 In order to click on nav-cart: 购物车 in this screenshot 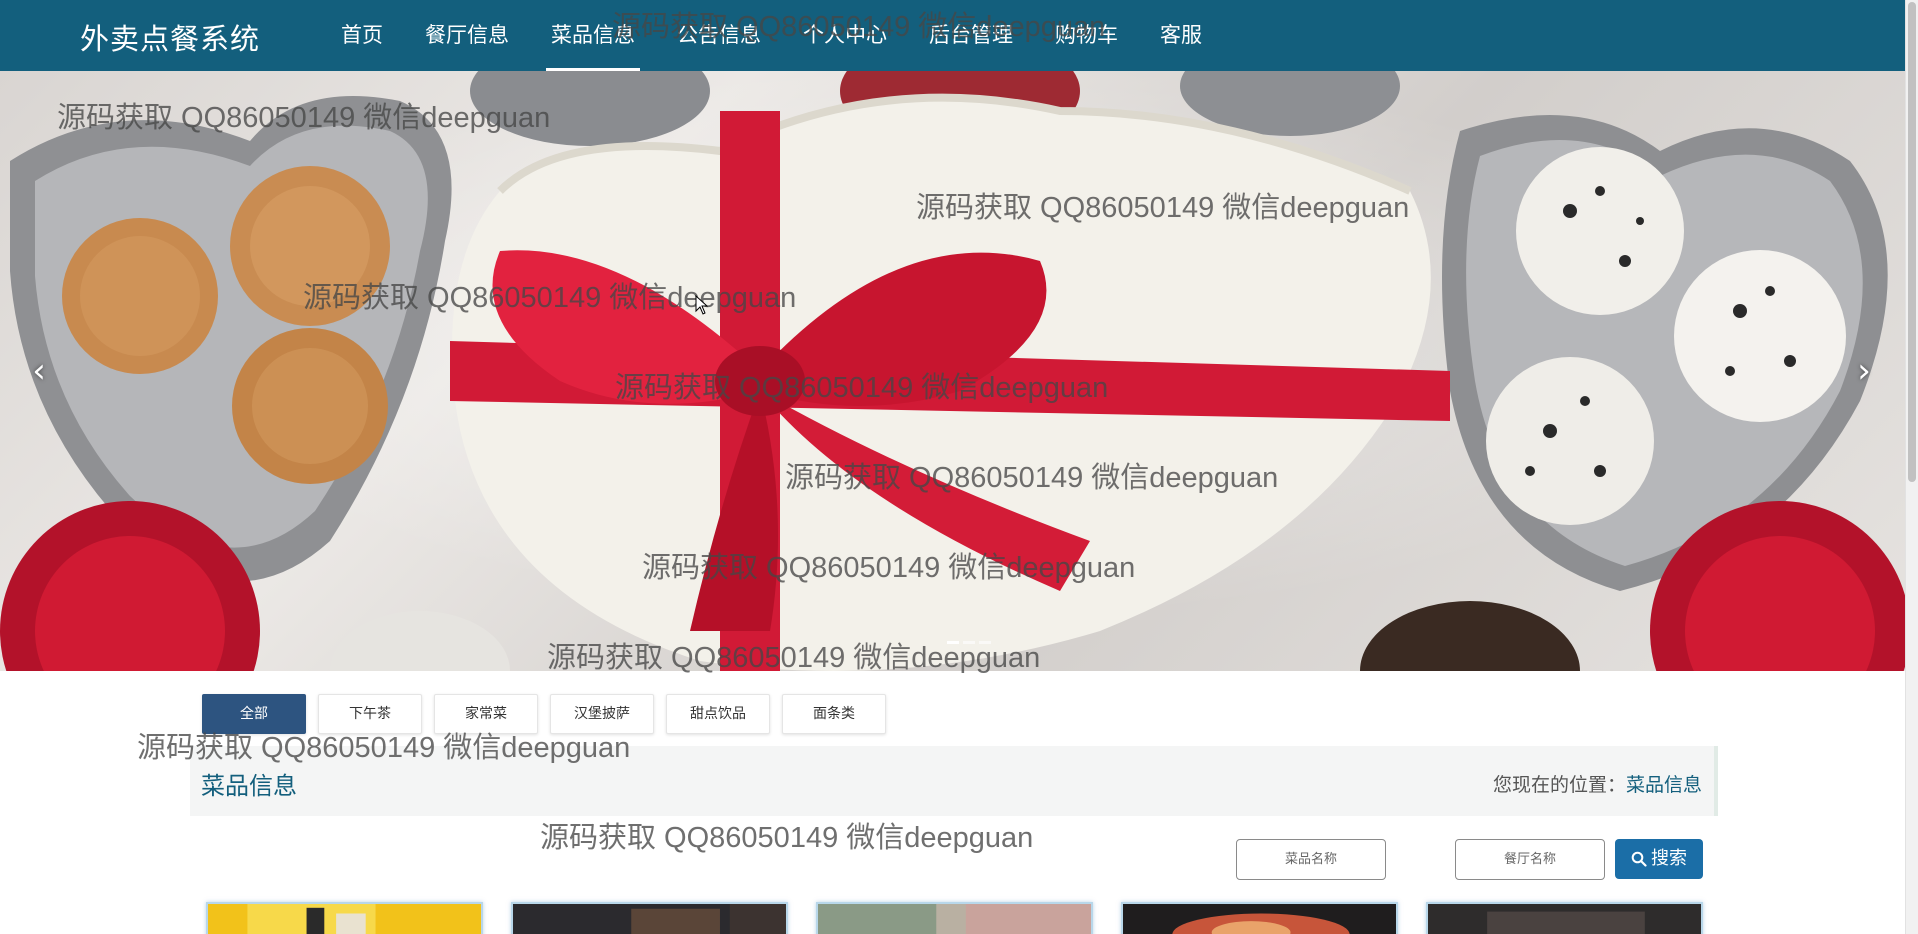, I will do `click(1086, 35)`.